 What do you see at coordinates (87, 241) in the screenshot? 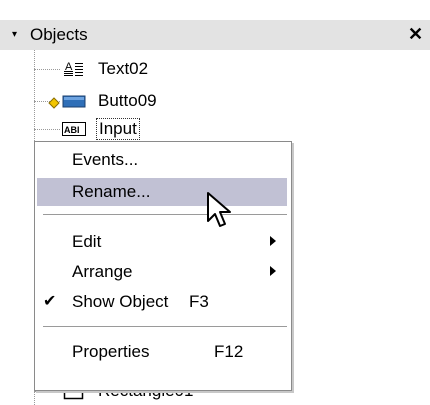
I see `menu-item-label: Edit` at bounding box center [87, 241].